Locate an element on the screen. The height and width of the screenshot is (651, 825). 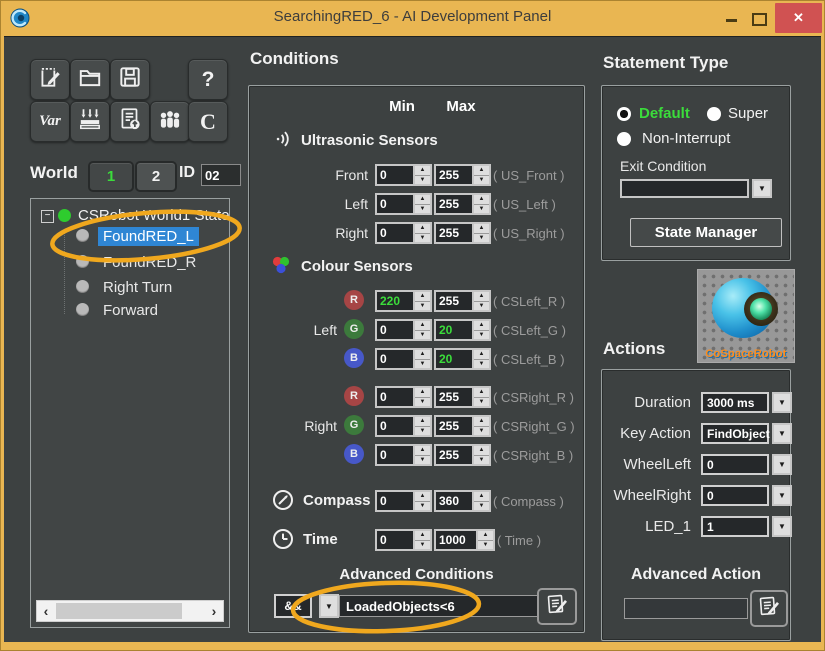
variables-button: Var is located at coordinates (50, 121).